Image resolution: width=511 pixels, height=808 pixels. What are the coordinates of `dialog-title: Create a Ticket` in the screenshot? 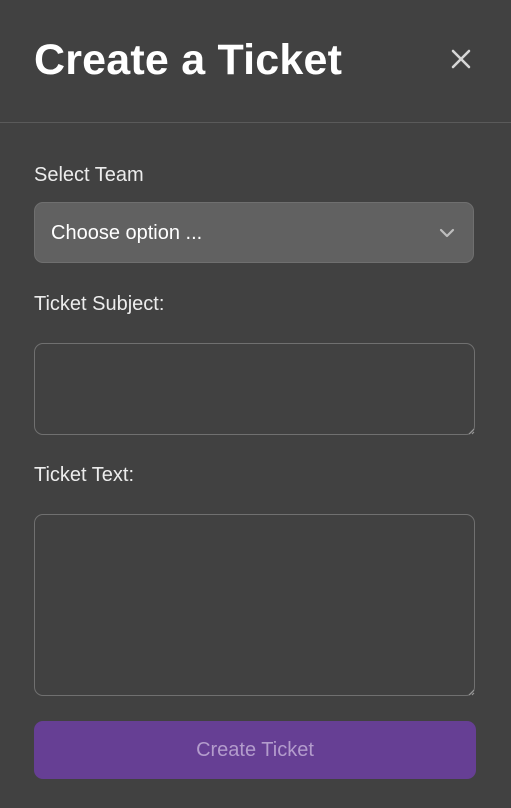 It's located at (188, 60).